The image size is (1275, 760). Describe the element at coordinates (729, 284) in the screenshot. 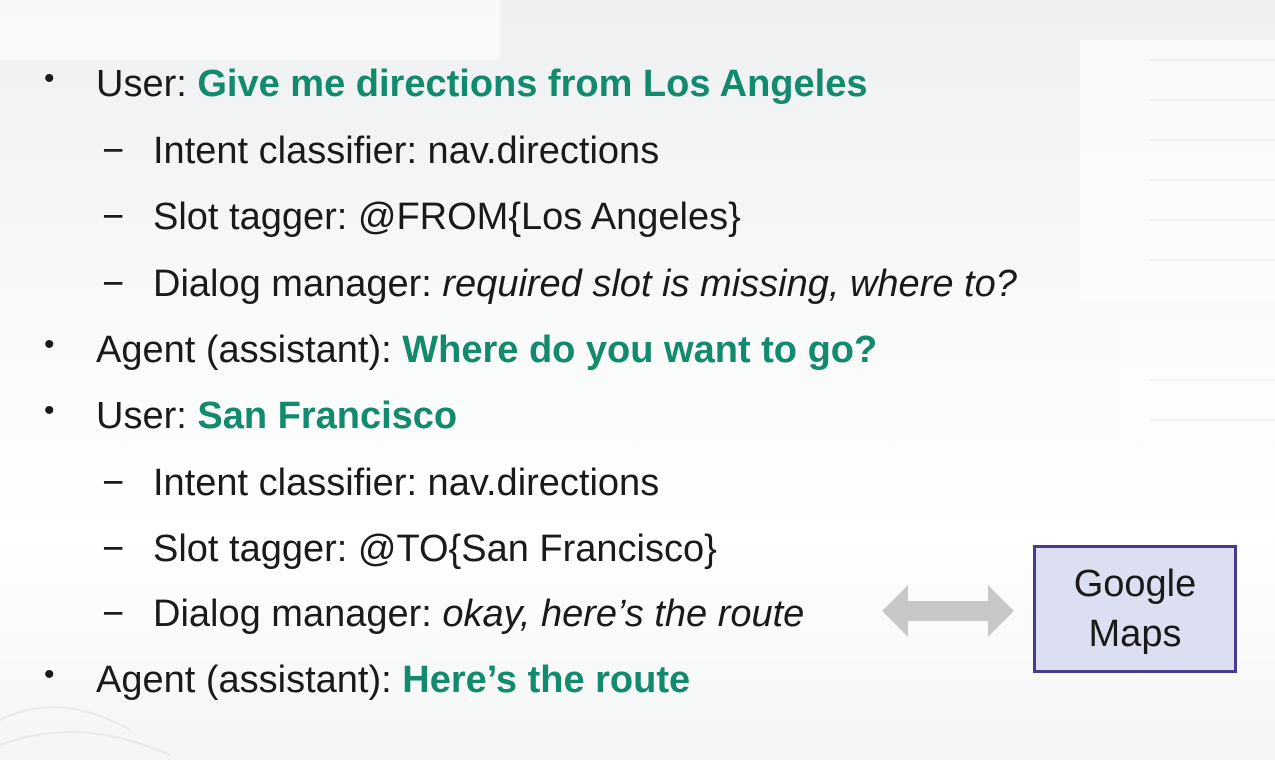

I see `sub-italic-text: required slot is missing, where to?` at that location.